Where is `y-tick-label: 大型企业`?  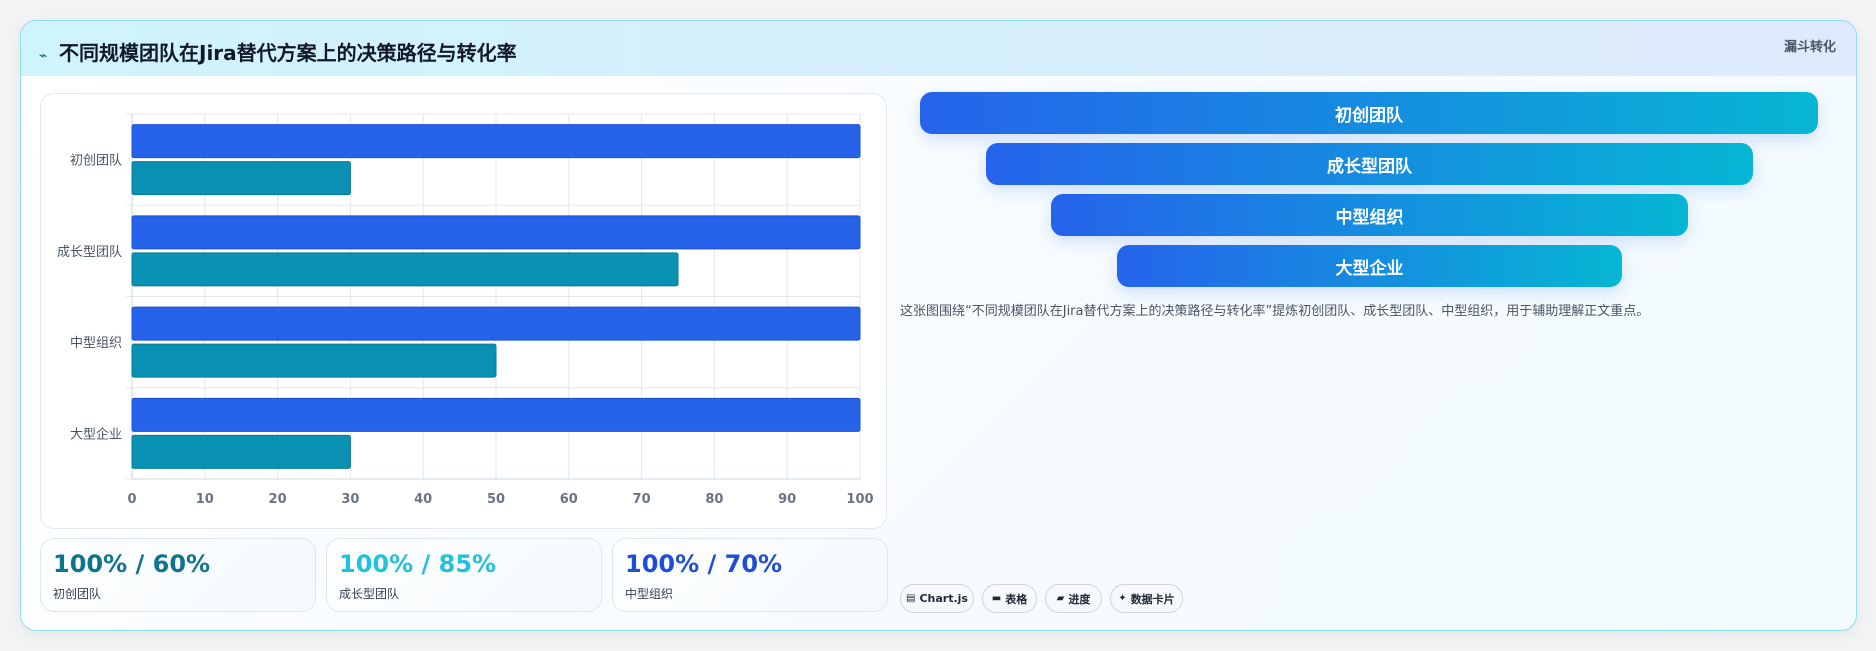
y-tick-label: 大型企业 is located at coordinates (96, 434).